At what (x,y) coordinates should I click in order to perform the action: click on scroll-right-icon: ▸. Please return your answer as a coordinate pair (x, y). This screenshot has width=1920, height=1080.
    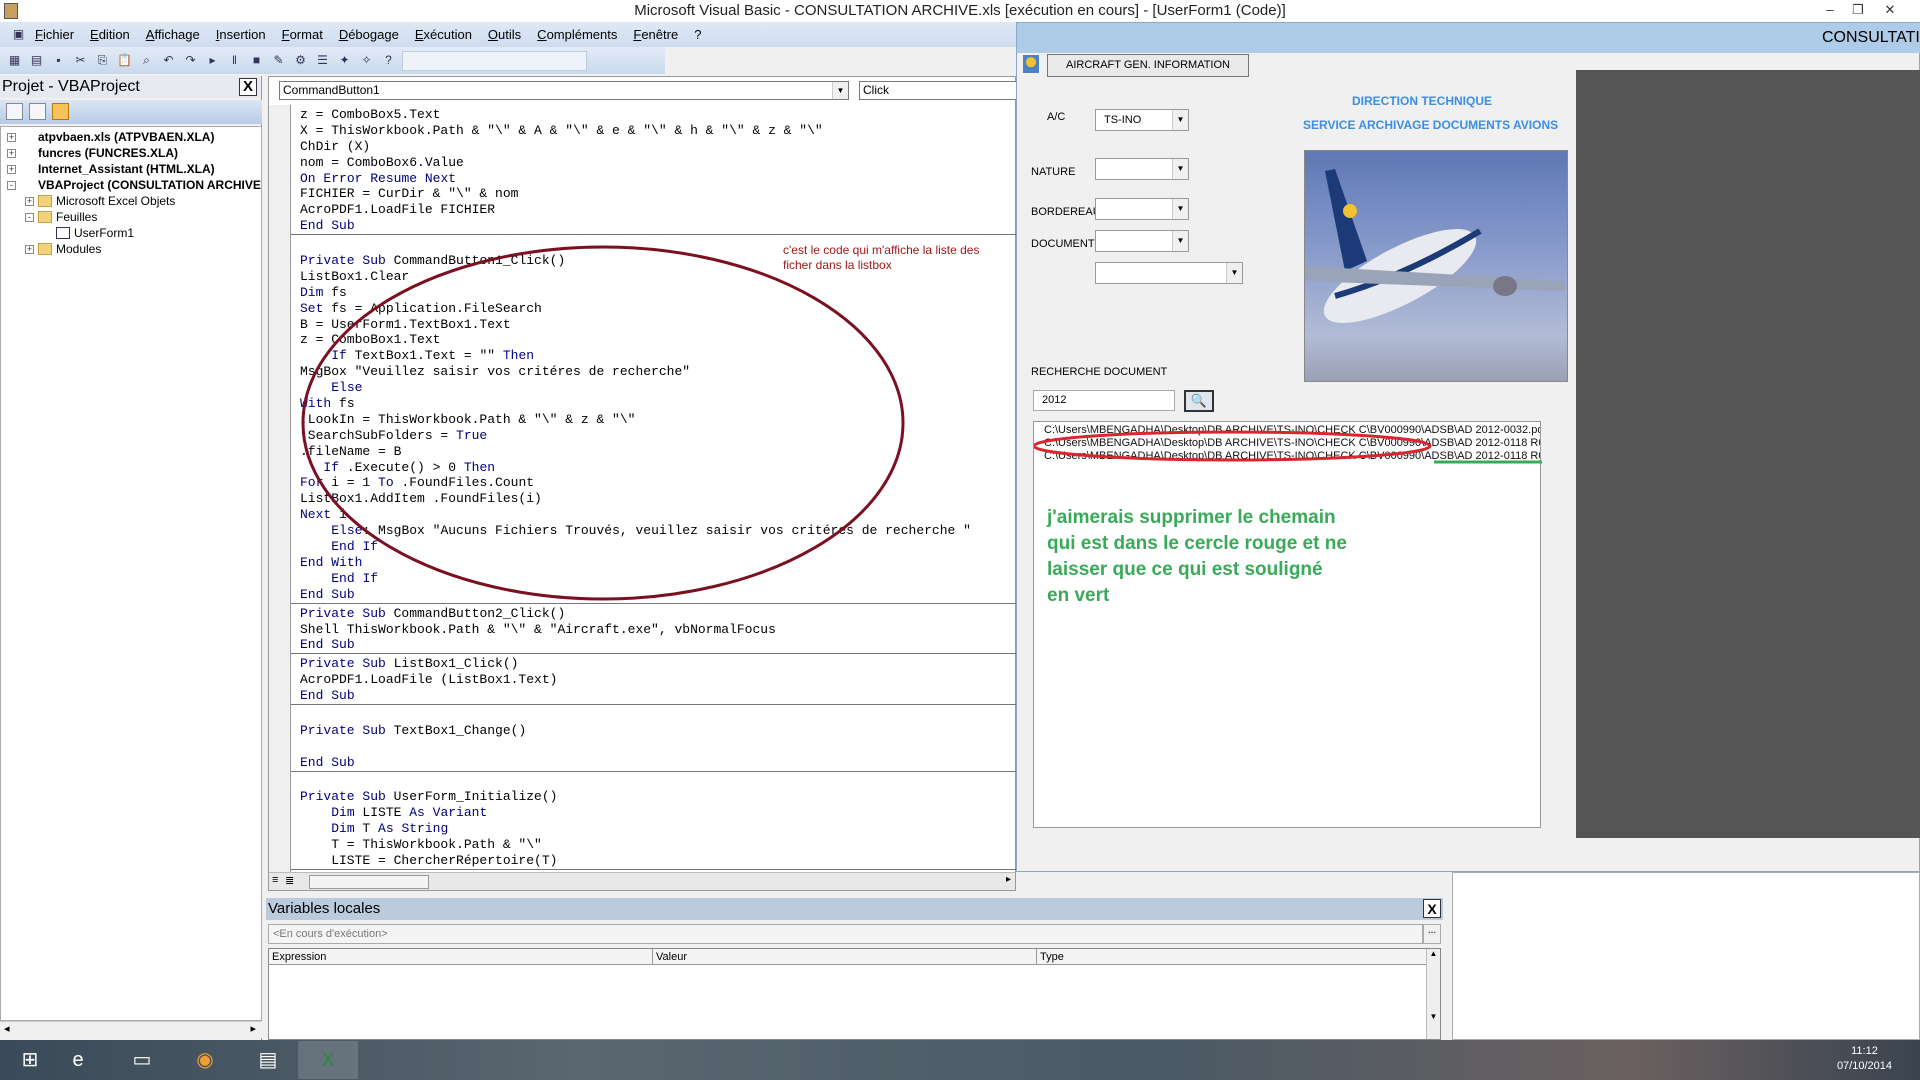
    Looking at the image, I should click on (1008, 879).